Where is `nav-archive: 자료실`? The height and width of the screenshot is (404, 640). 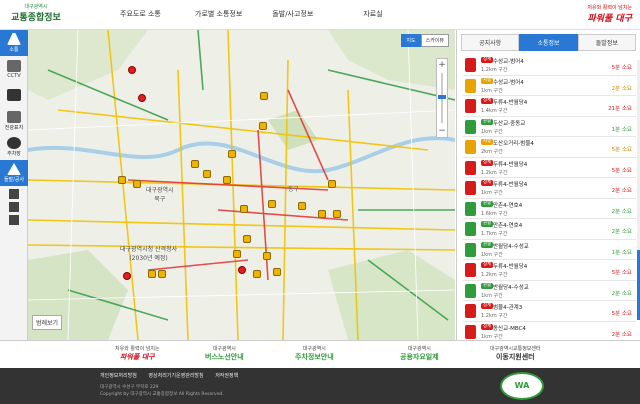
nav-archive: 자료실 is located at coordinates (372, 15).